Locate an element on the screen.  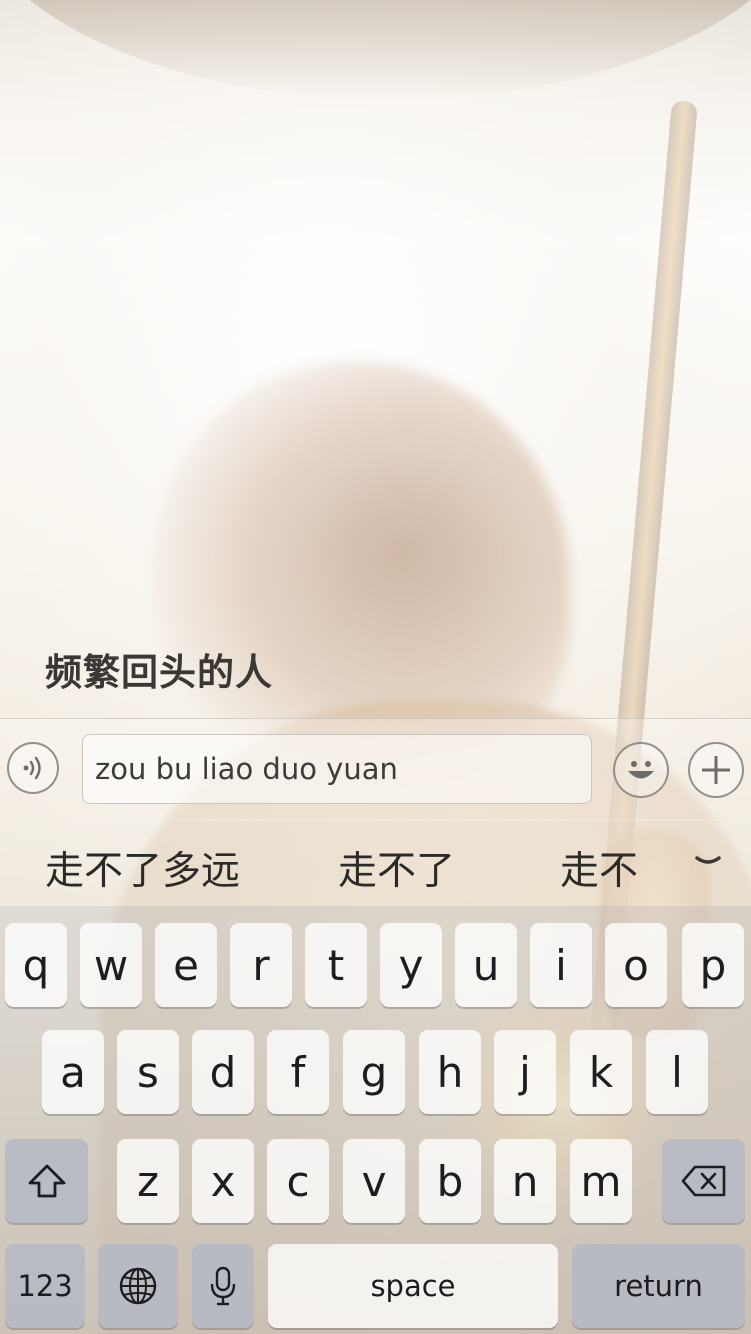
globe-key is located at coordinates (138, 1286).